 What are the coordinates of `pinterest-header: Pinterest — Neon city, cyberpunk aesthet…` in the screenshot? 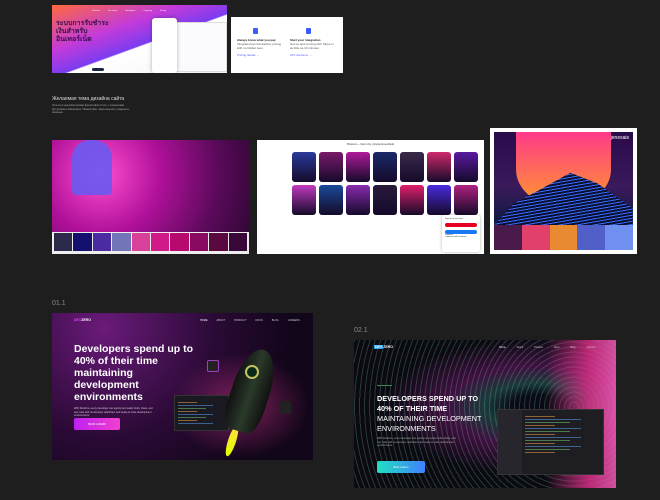 It's located at (370, 144).